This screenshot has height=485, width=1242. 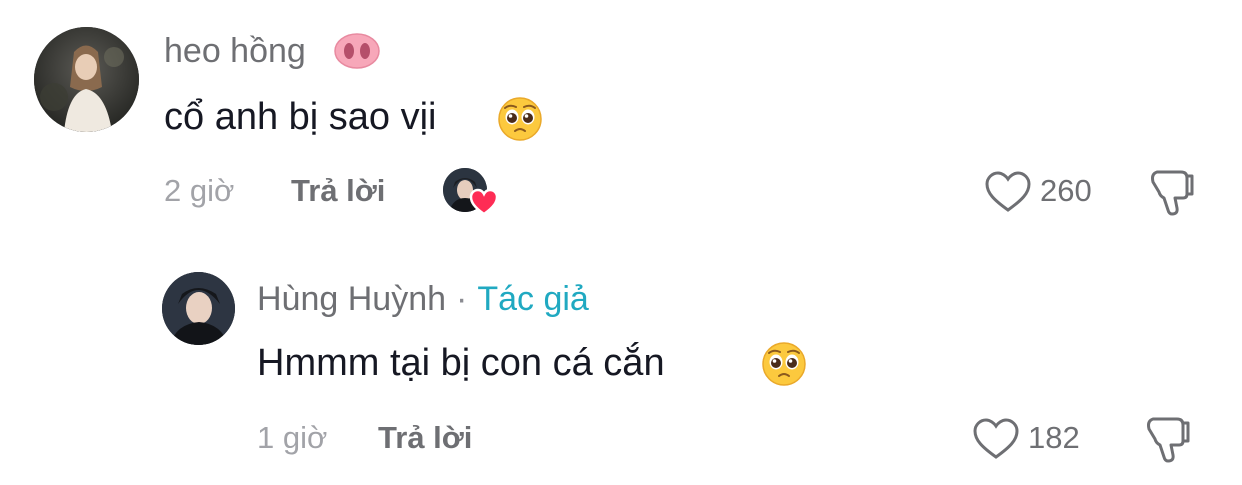 What do you see at coordinates (484, 202) in the screenshot?
I see `heart-icon` at bounding box center [484, 202].